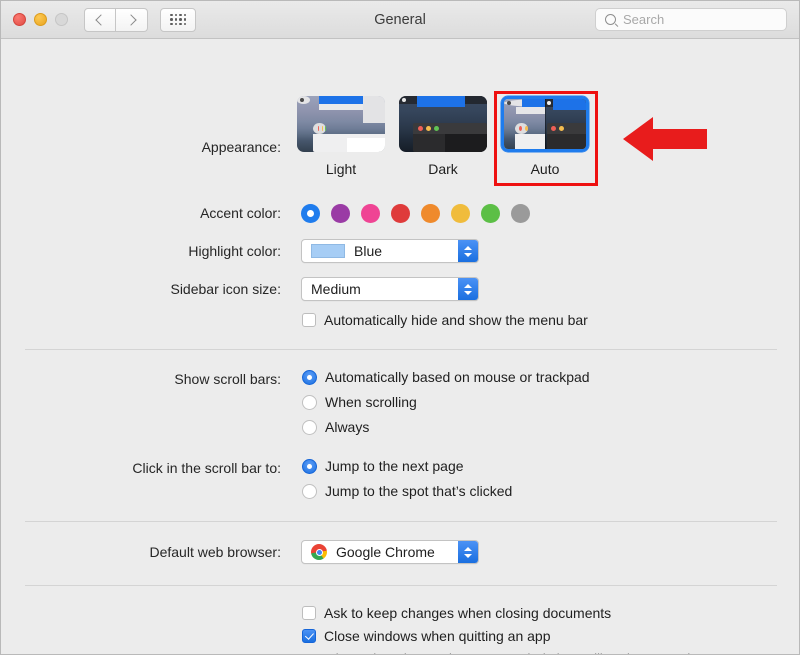  Describe the element at coordinates (665, 139) in the screenshot. I see `annotation-arrow-icon` at that location.